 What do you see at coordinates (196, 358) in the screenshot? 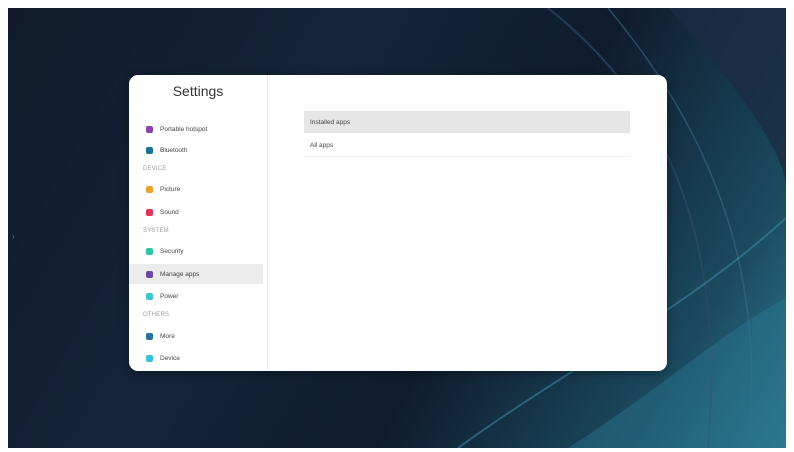
I see `sidebar-item-device: Device` at bounding box center [196, 358].